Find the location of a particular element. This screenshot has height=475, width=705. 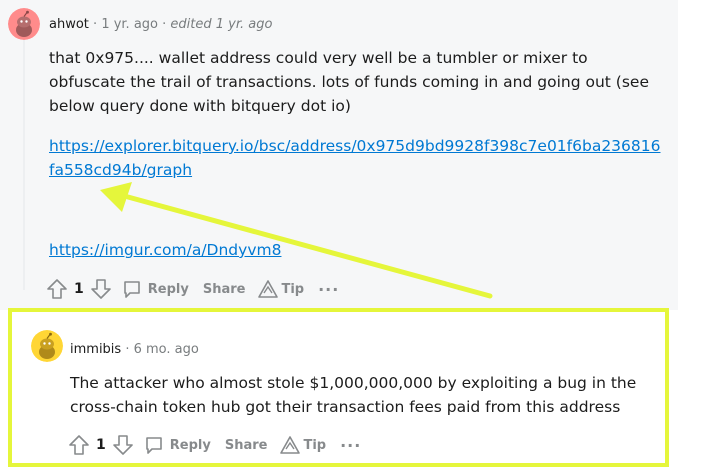

edited-label: edited 1 yr. ago is located at coordinates (221, 24).